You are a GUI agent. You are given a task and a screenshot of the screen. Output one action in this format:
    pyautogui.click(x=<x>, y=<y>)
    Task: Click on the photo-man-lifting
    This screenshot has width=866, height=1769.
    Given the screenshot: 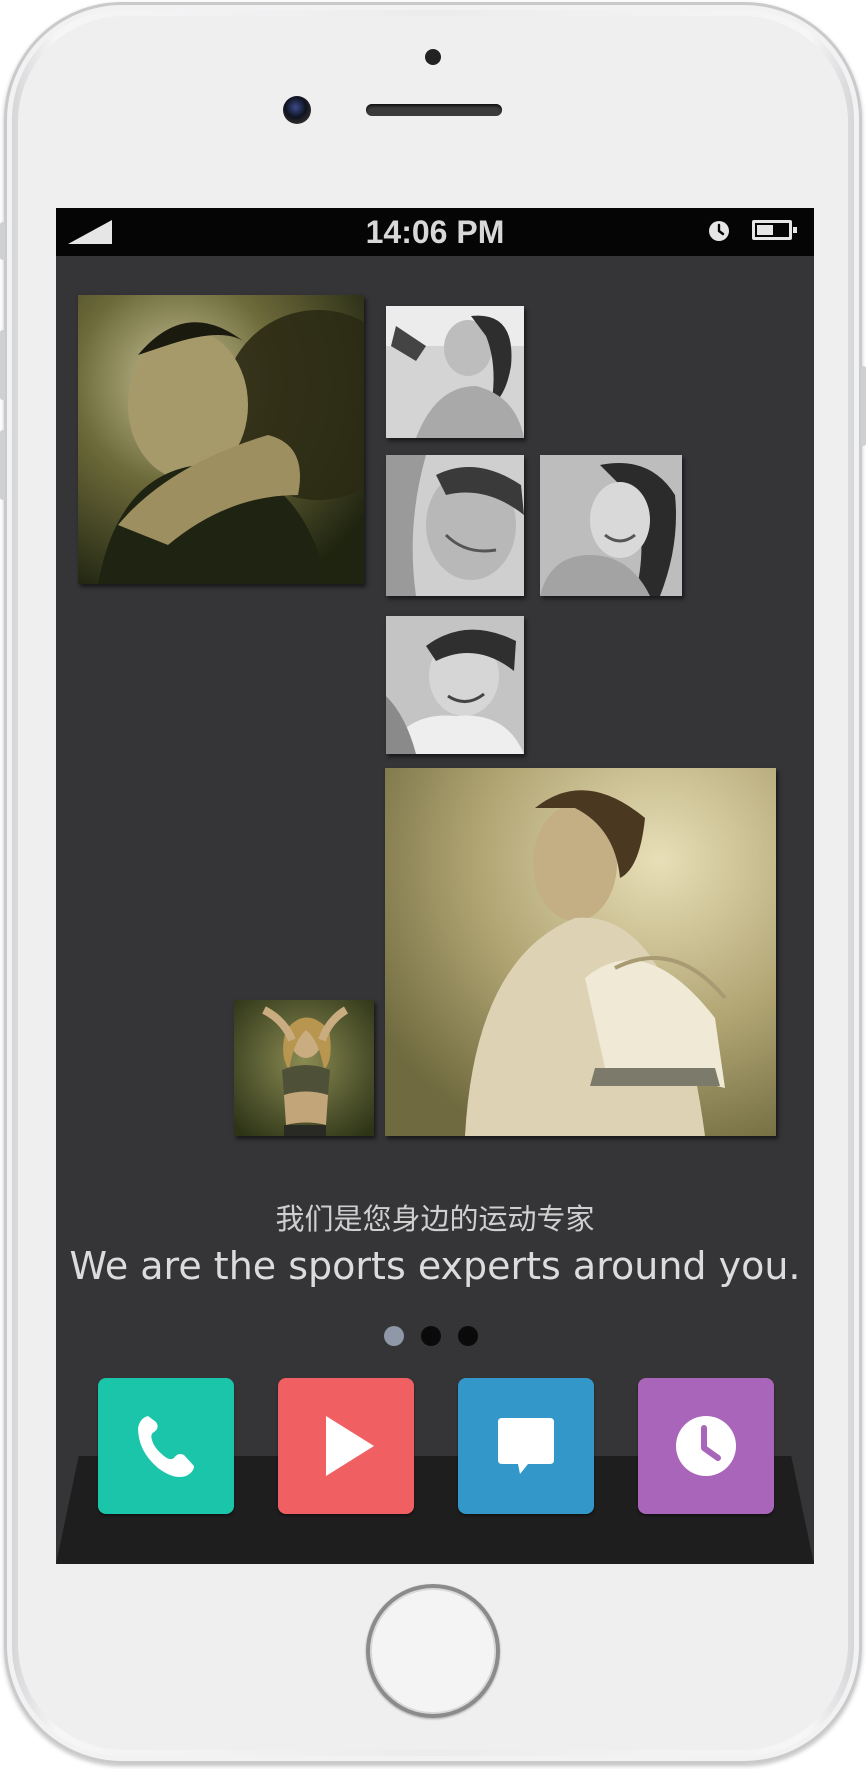 What is the action you would take?
    pyautogui.click(x=455, y=525)
    